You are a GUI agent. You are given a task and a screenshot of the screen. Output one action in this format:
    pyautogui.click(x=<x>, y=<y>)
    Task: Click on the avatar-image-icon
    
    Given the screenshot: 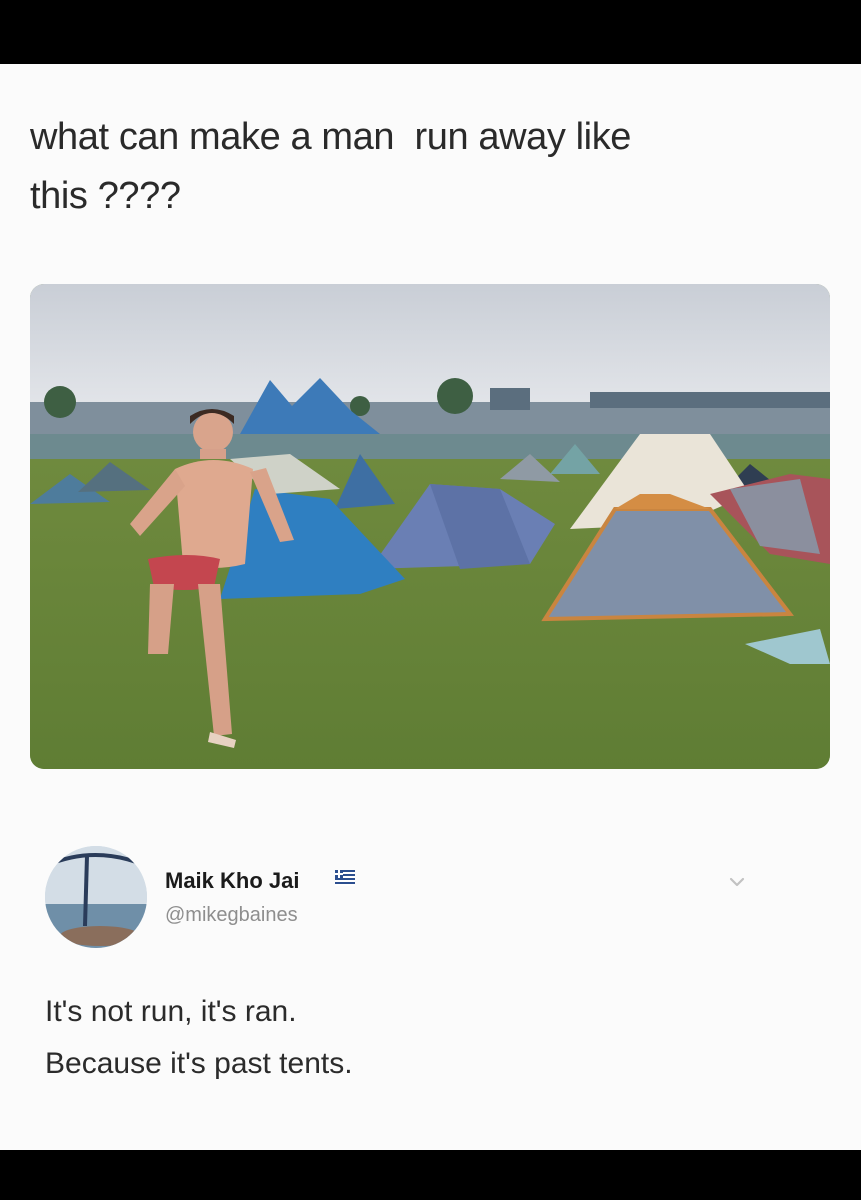 What is the action you would take?
    pyautogui.click(x=96, y=897)
    